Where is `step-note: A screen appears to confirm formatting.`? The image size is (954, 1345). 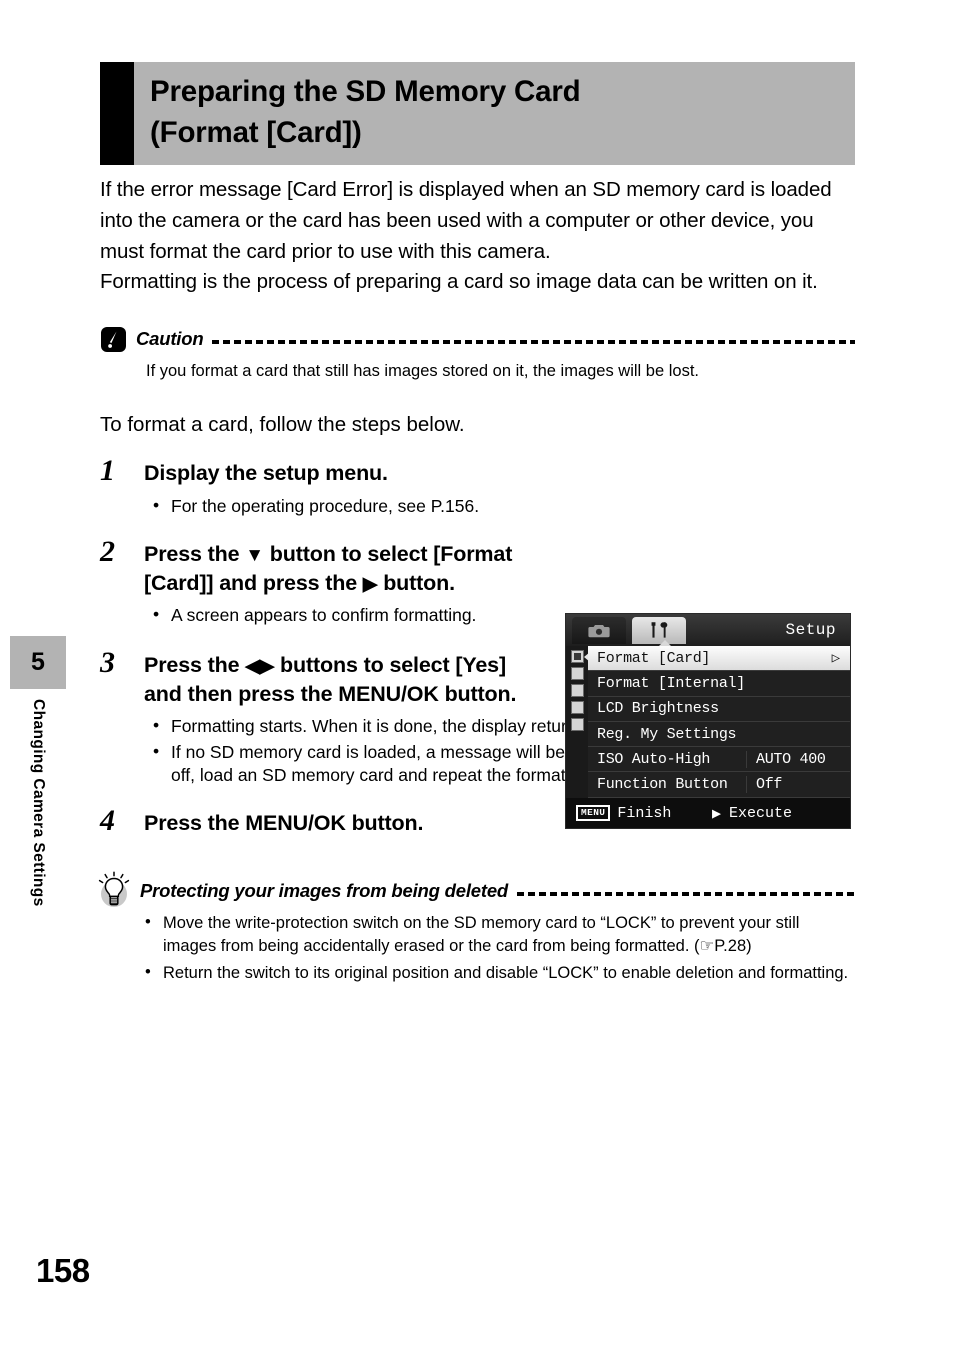
step-note: A screen appears to confirm formatting. is located at coordinates (344, 615).